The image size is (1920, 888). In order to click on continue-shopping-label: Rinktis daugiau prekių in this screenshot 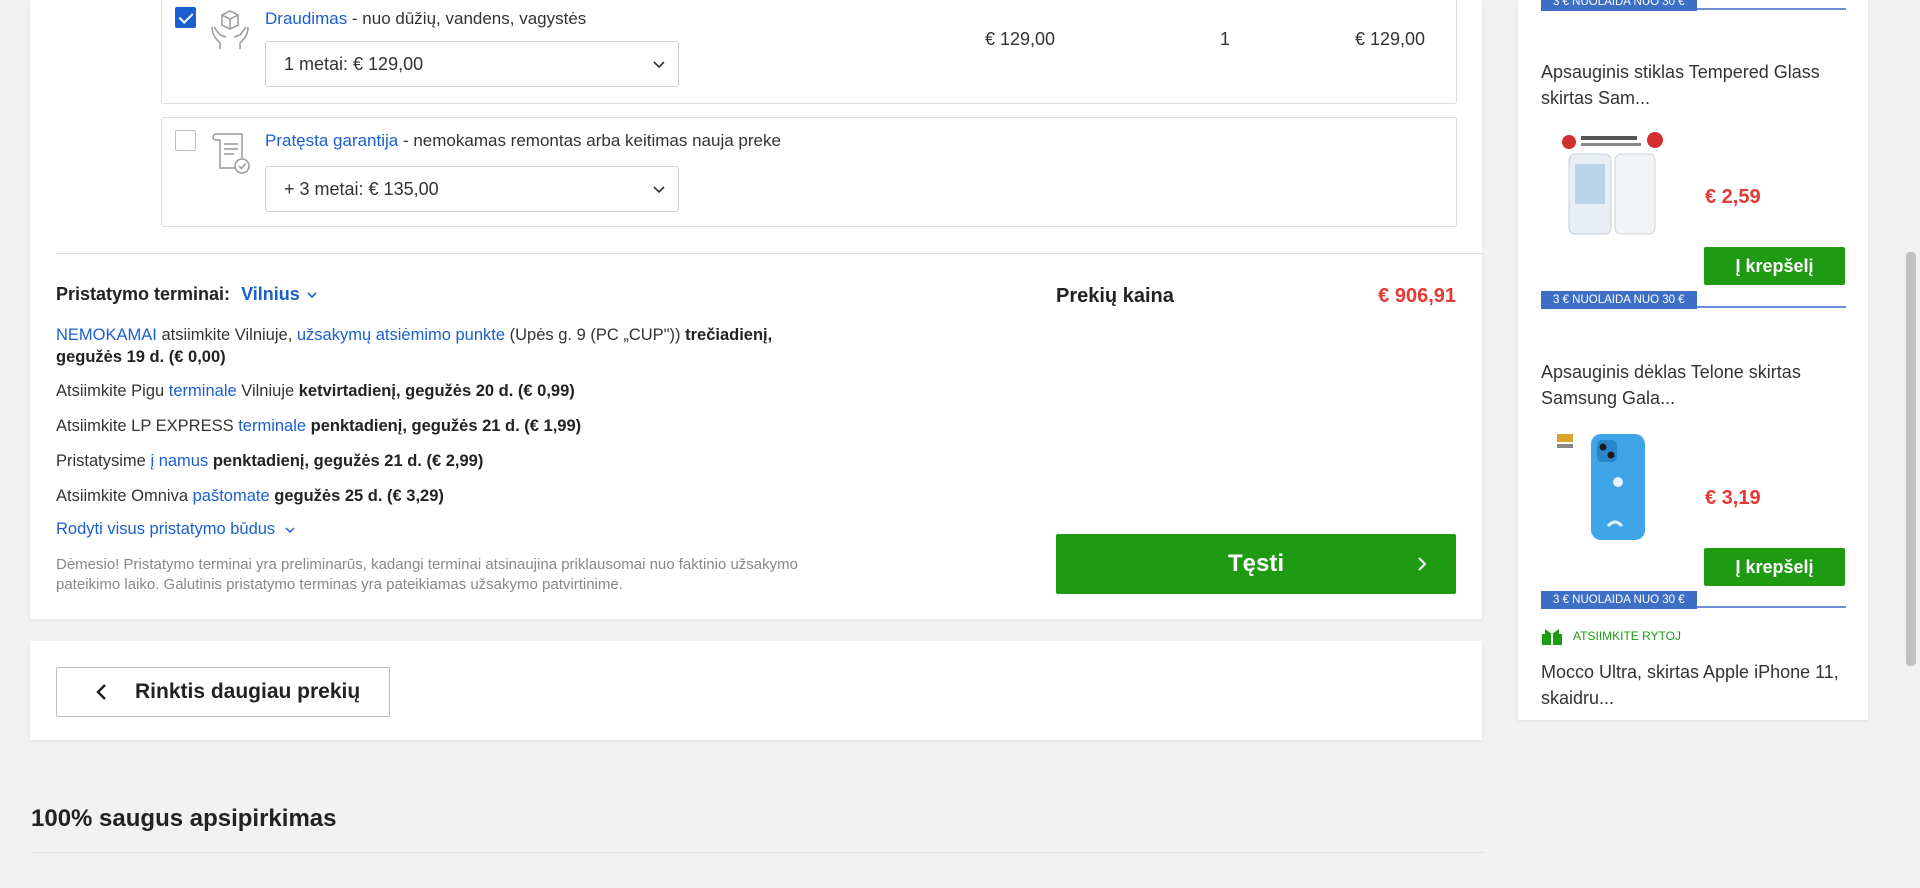, I will do `click(248, 691)`.